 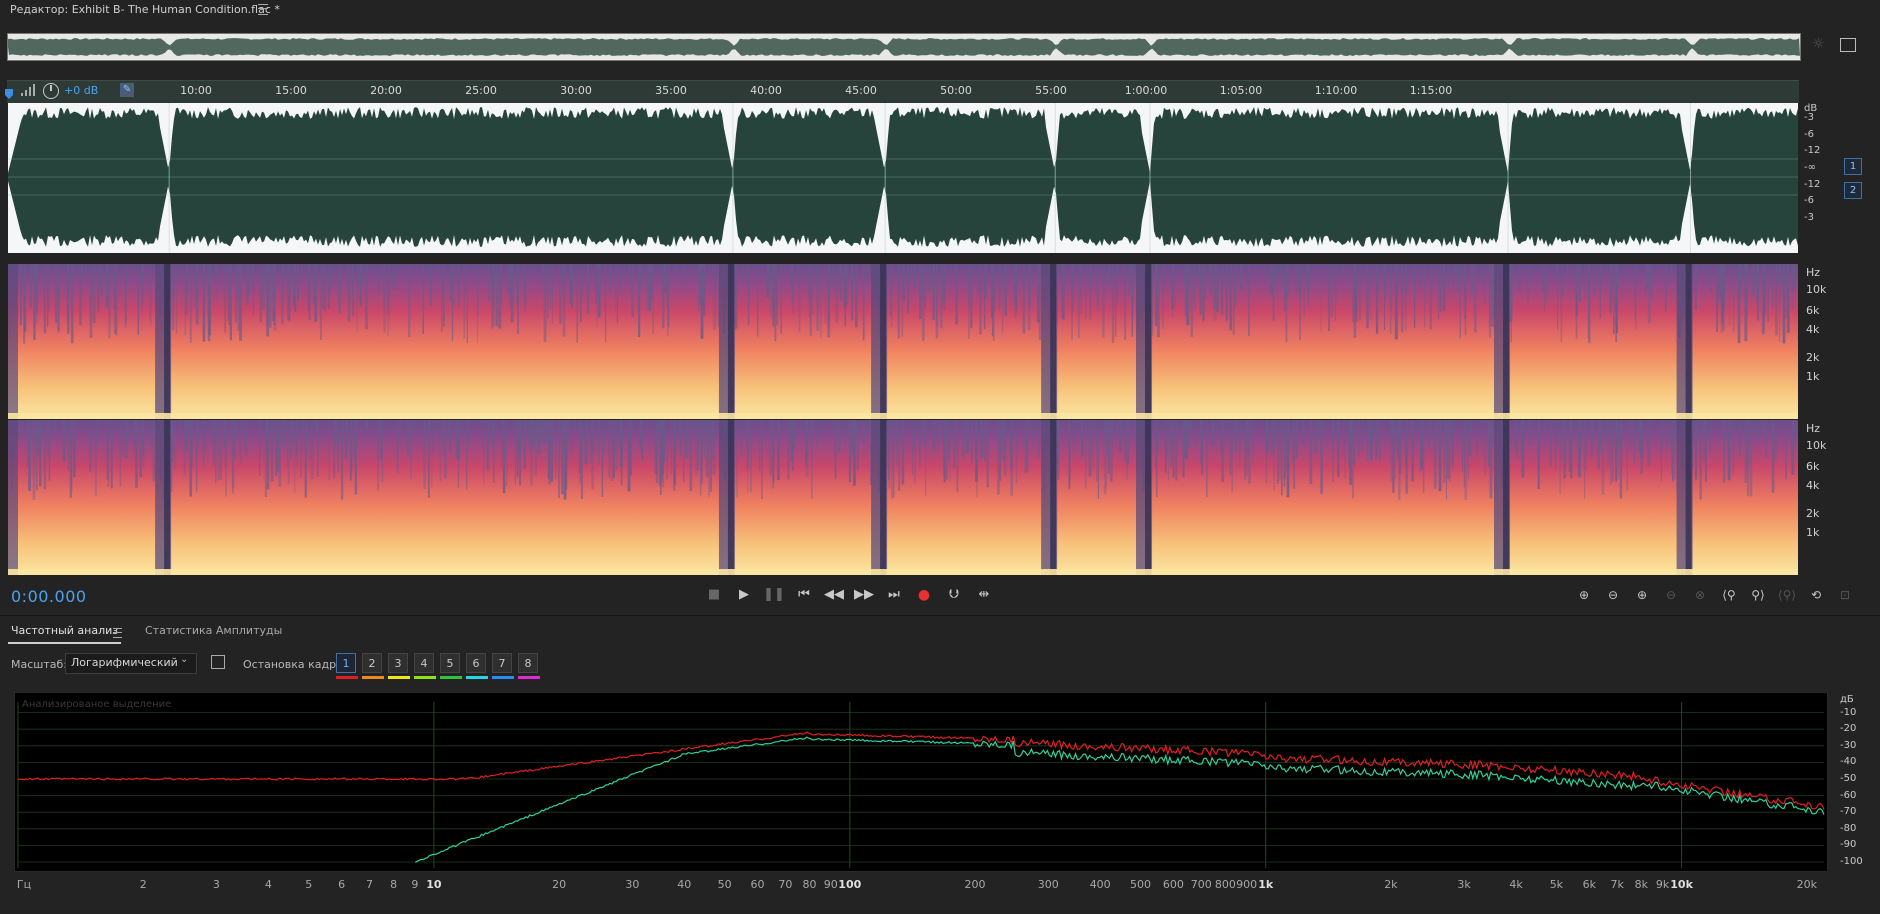 I want to click on frequency-tick-label: 40, so click(x=684, y=884).